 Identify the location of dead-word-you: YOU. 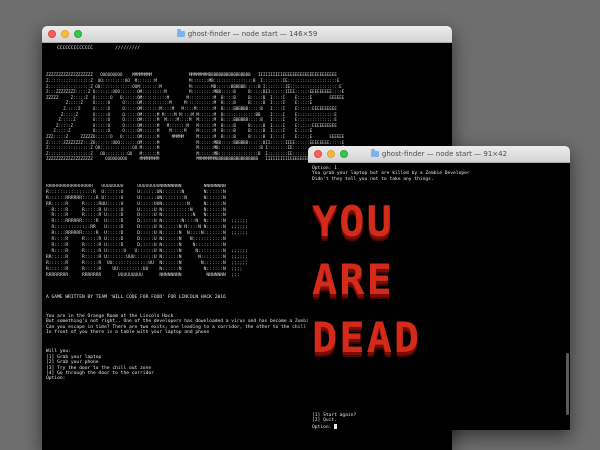
(353, 222).